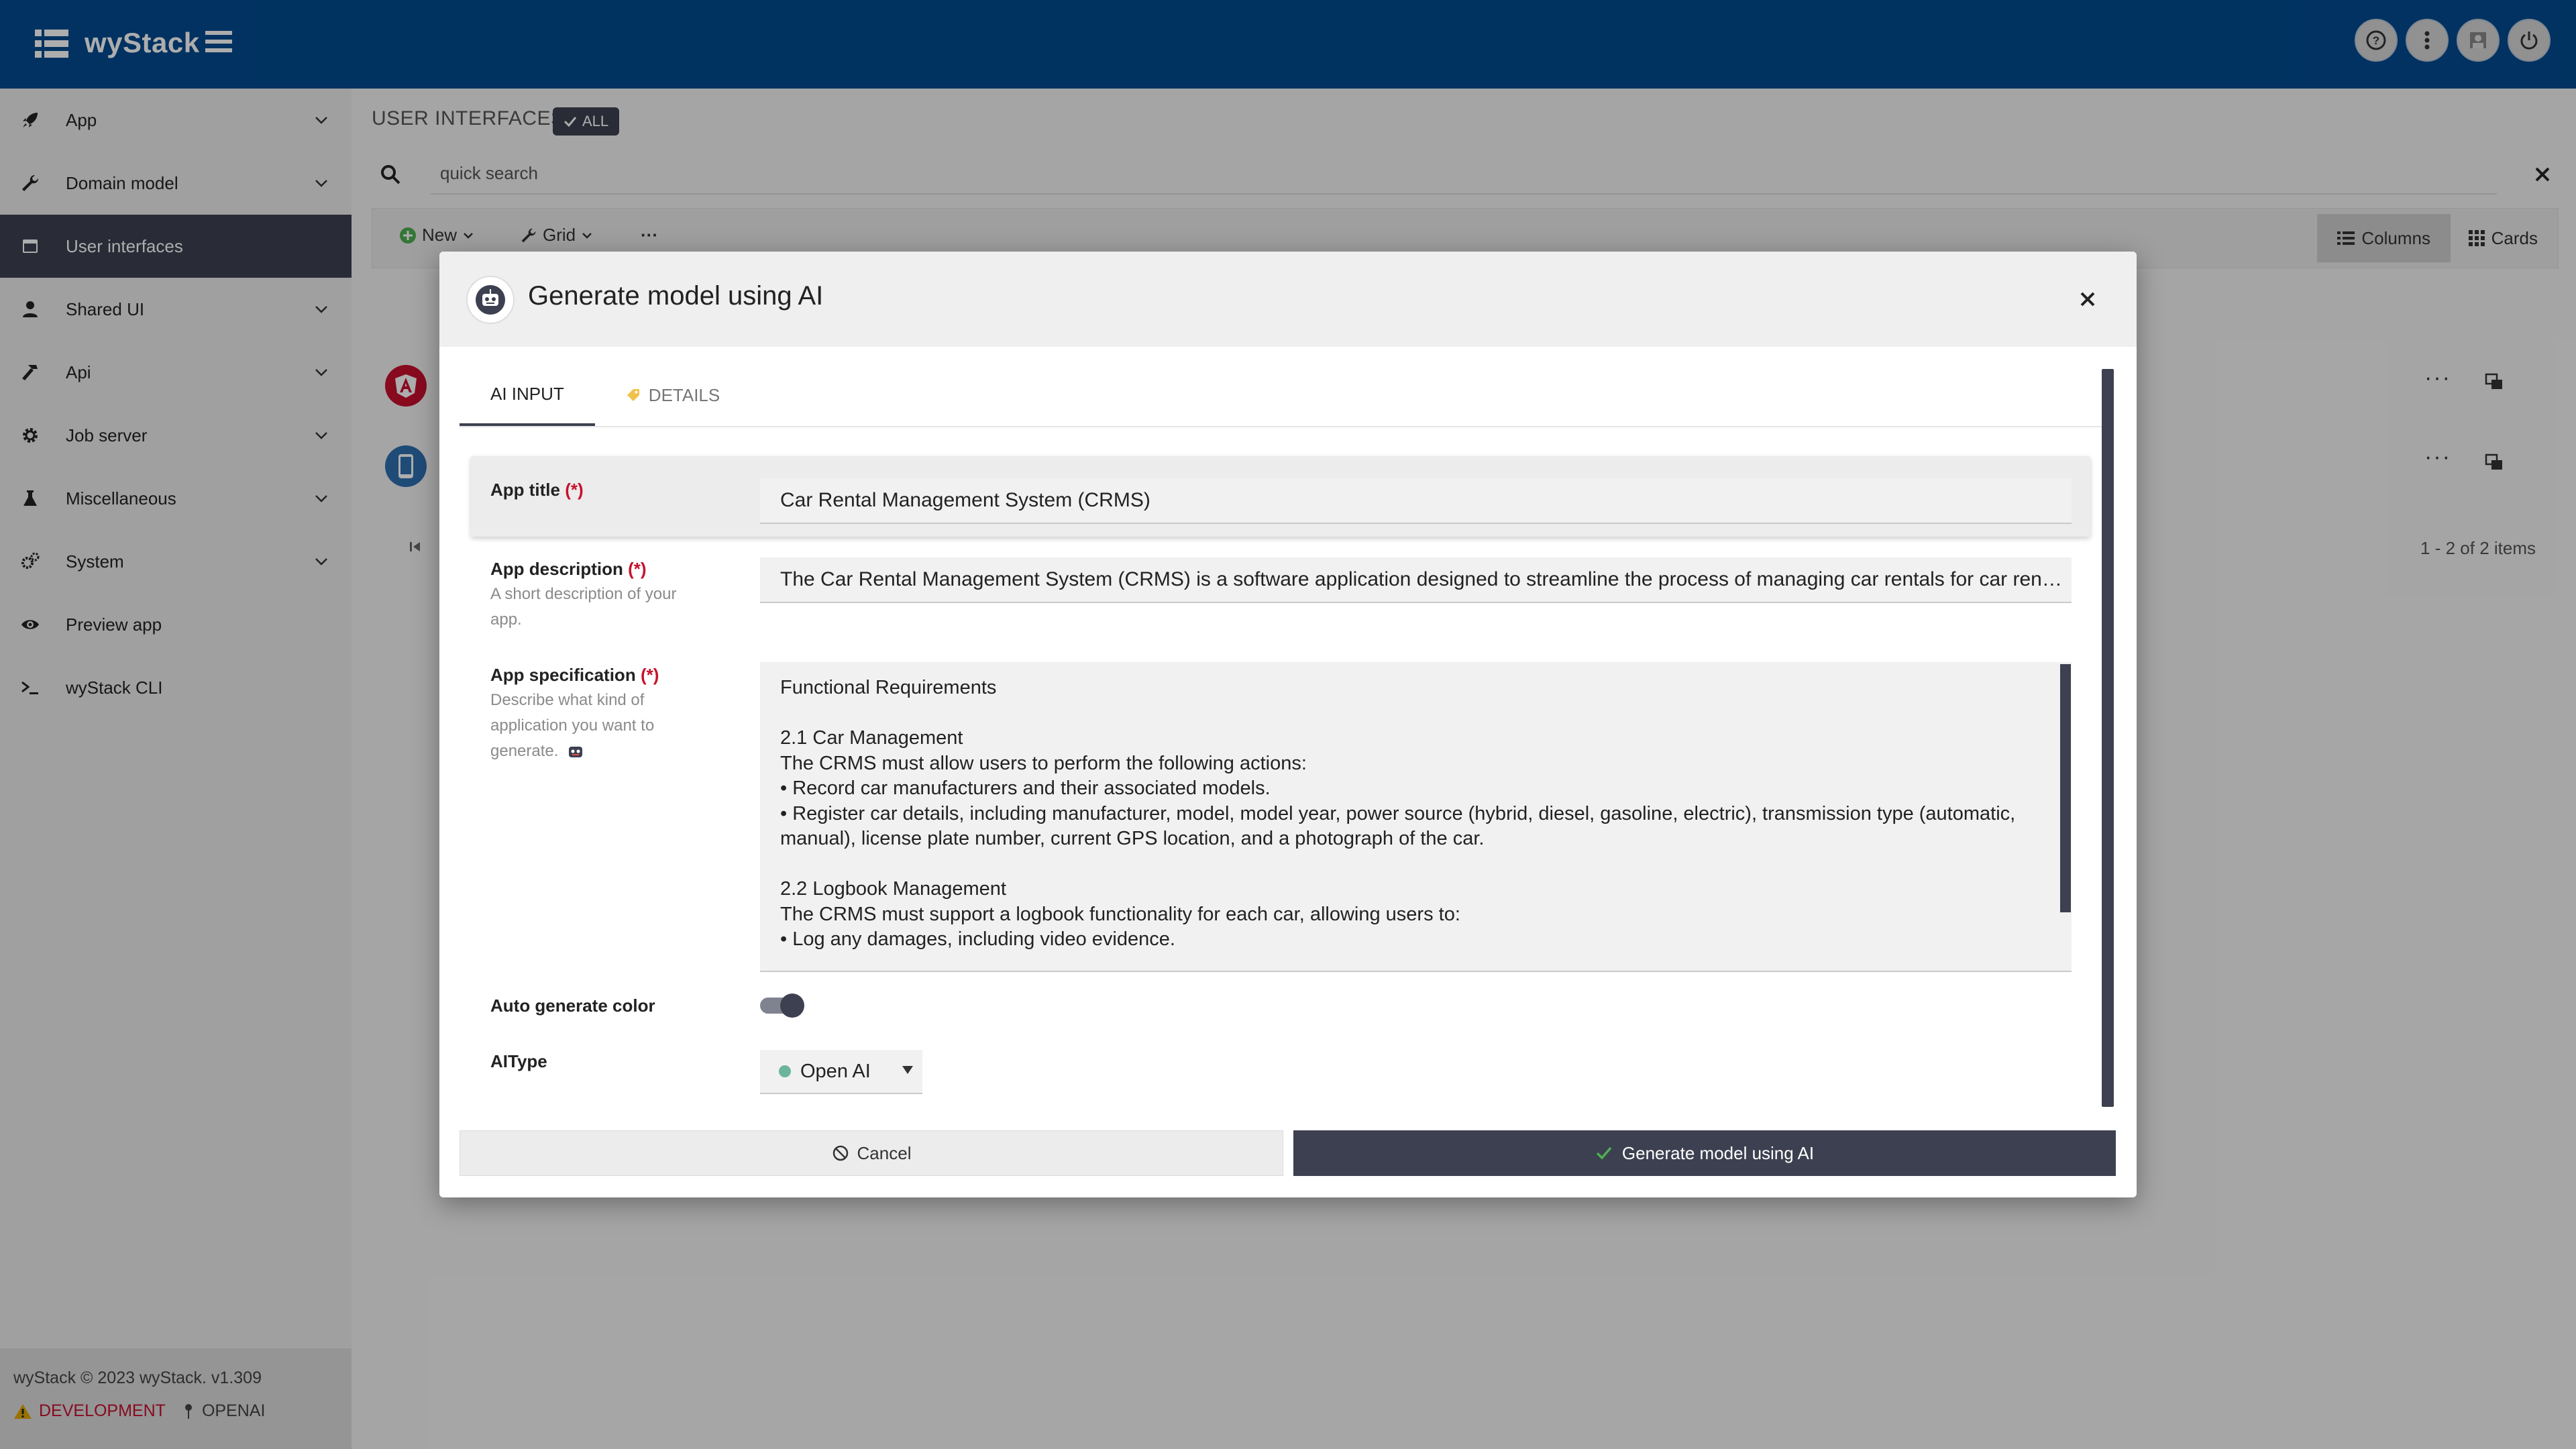 The width and height of the screenshot is (2576, 1449). Describe the element at coordinates (1416, 501) in the screenshot. I see `app-title-input: Car Rental Management System (CRMS)` at that location.